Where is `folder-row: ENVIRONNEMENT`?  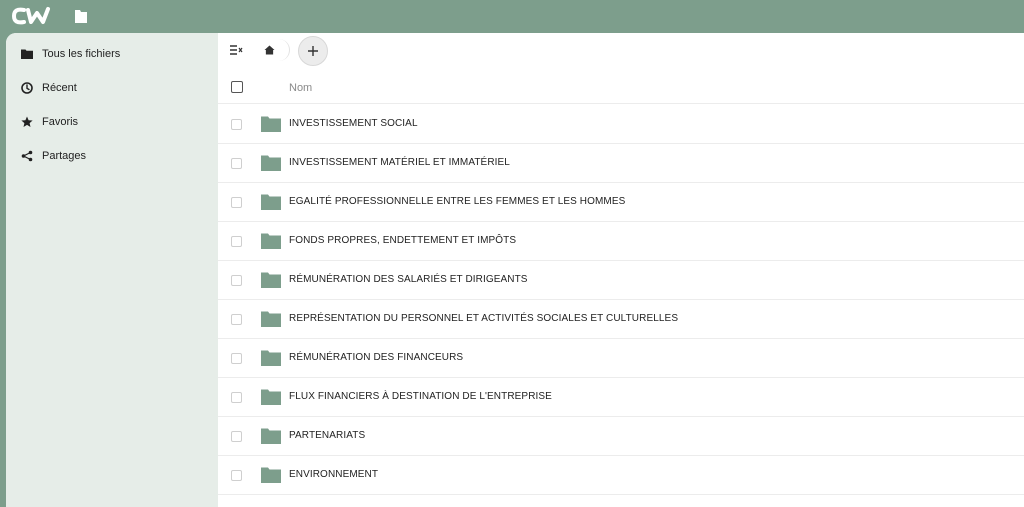
folder-row: ENVIRONNEMENT is located at coordinates (621, 475).